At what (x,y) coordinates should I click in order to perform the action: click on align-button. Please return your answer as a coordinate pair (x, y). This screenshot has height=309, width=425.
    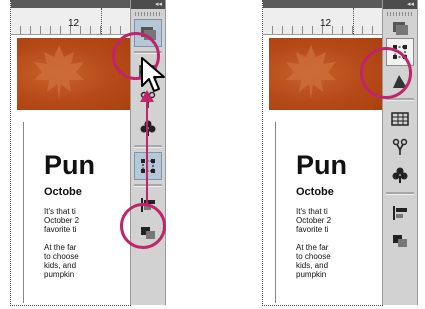
    Looking at the image, I should click on (400, 212).